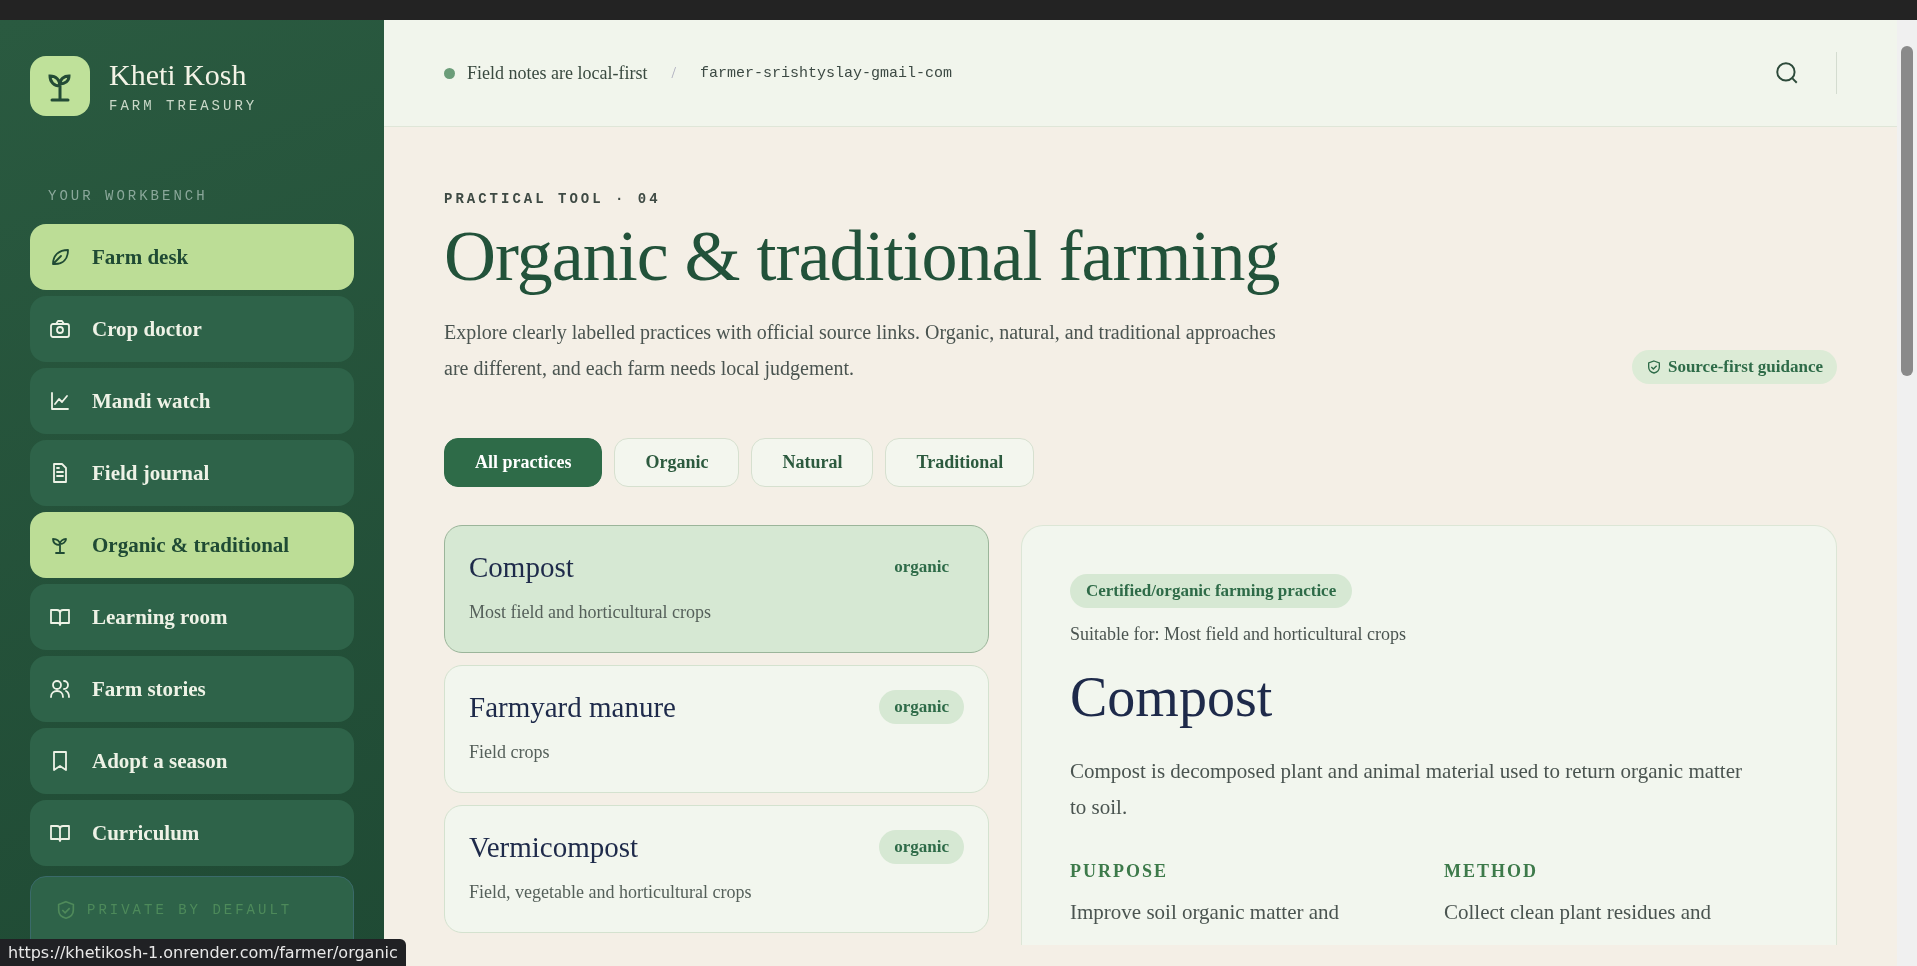  I want to click on practice-card: Compost organic Most field and horticultural crops, so click(716, 589).